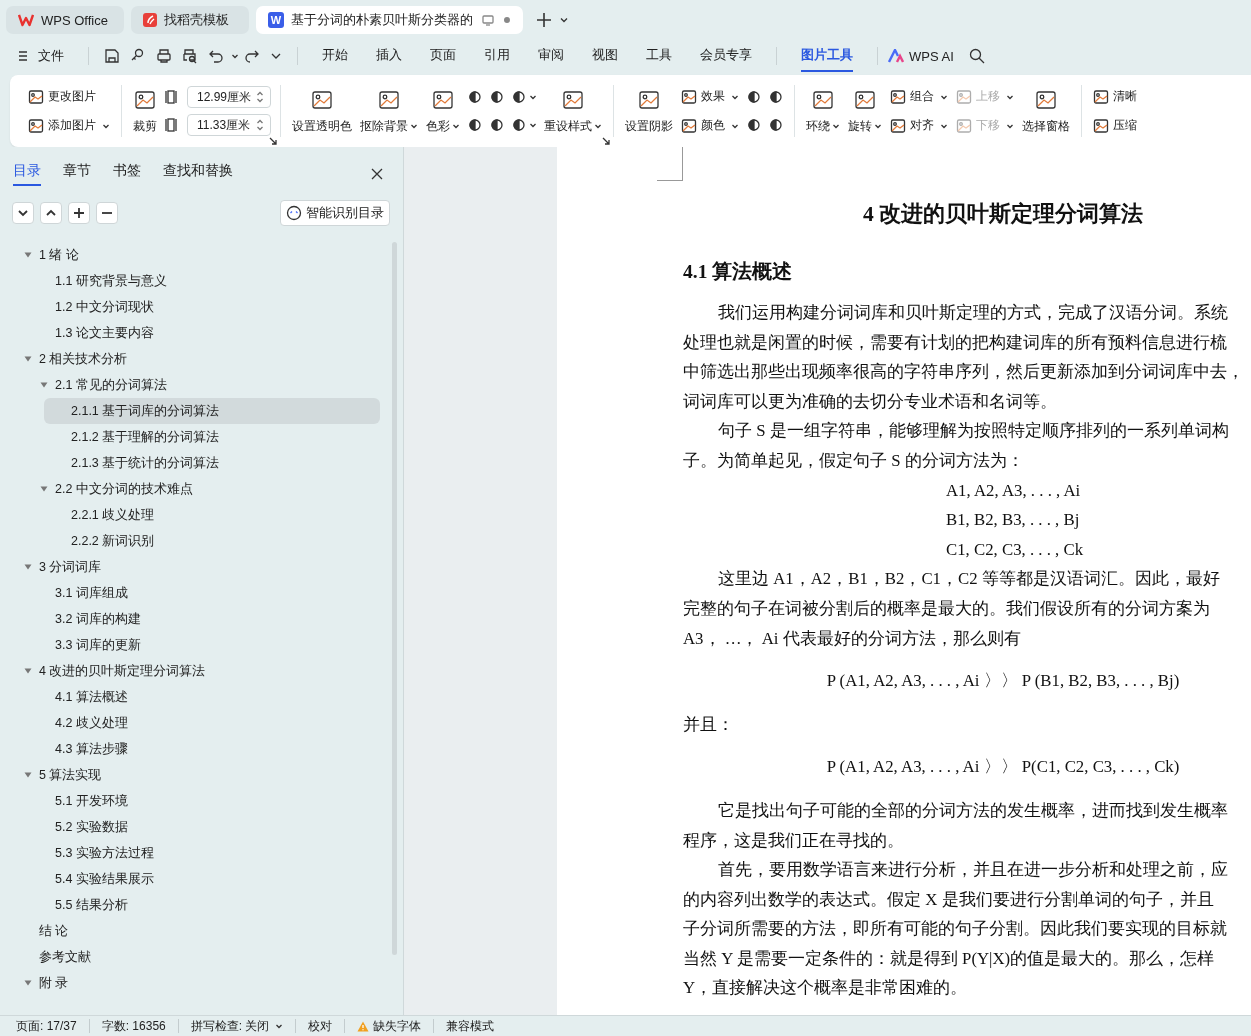  I want to click on print-preview-icon, so click(190, 56).